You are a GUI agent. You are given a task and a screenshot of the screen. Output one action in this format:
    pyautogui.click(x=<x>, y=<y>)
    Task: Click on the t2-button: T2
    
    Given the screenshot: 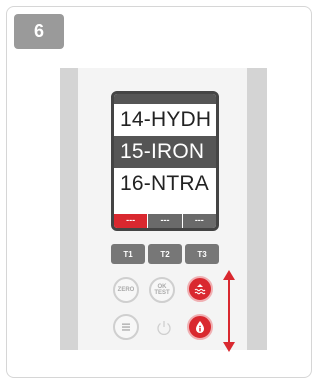 What is the action you would take?
    pyautogui.click(x=165, y=254)
    